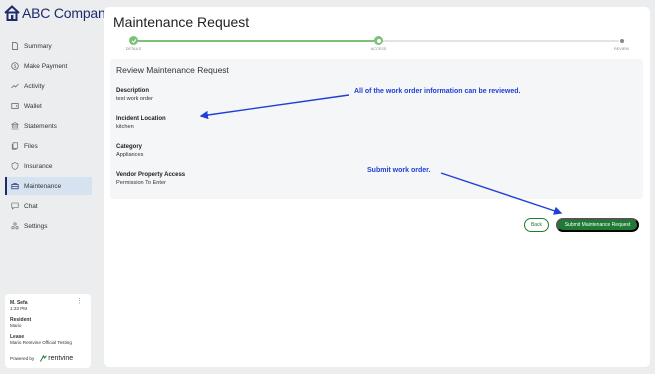  Describe the element at coordinates (38, 166) in the screenshot. I see `sidebar-item-label: Insurance` at that location.